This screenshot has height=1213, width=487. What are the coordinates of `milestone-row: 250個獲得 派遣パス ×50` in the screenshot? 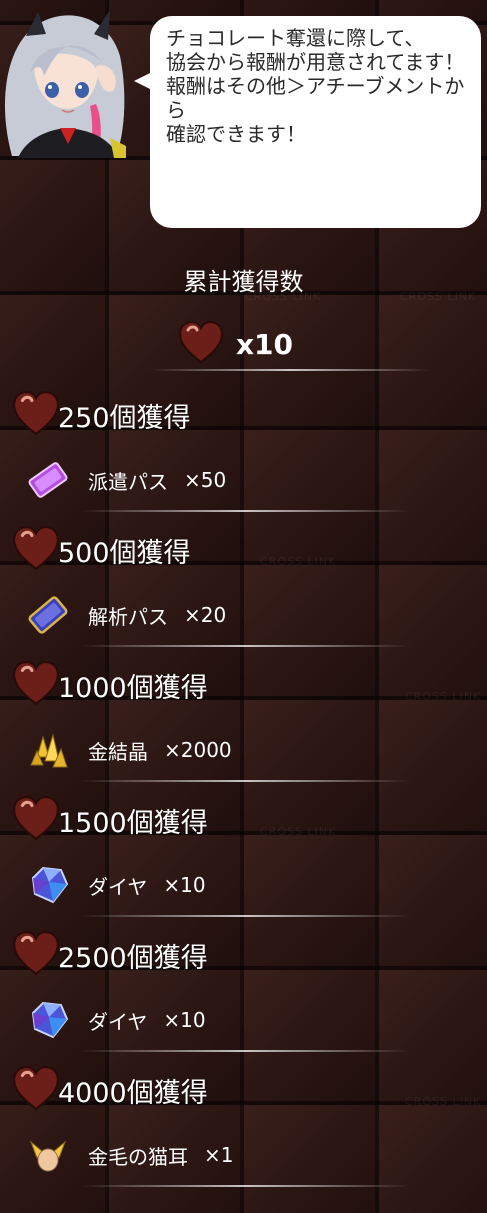 It's located at (243, 451).